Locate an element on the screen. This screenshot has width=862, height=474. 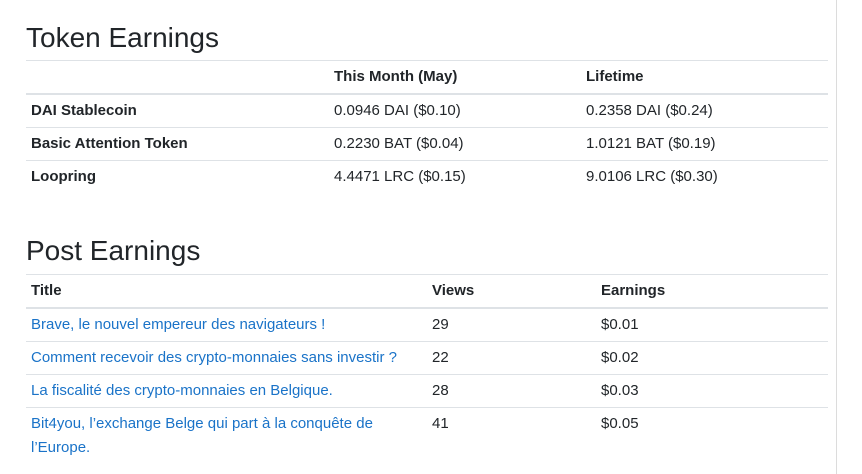
month-earnings: 0.0946 DAI ($0.10) is located at coordinates (397, 110).